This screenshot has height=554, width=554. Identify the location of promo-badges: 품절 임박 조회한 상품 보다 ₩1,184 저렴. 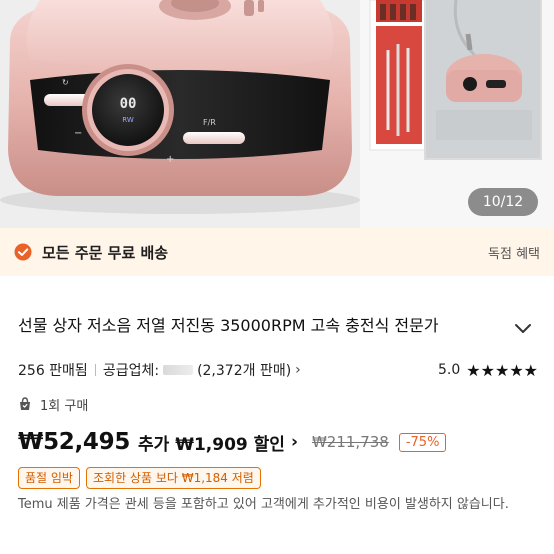
(142, 478).